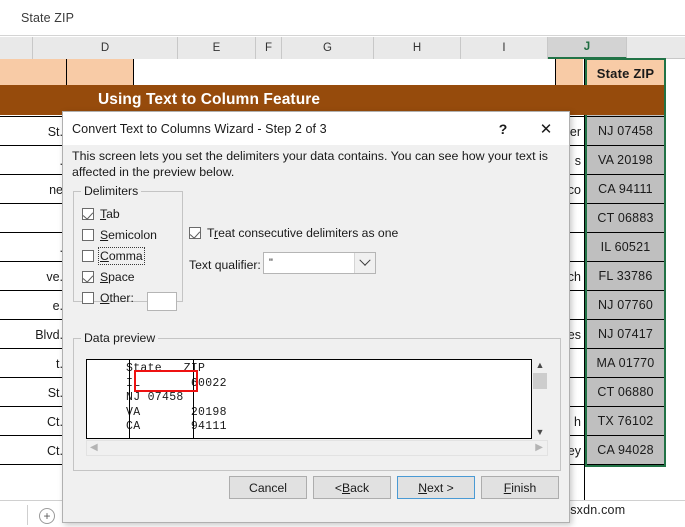 Image resolution: width=685 pixels, height=527 pixels. What do you see at coordinates (625, 450) in the screenshot?
I see `column-j-cell: CA 94028` at bounding box center [625, 450].